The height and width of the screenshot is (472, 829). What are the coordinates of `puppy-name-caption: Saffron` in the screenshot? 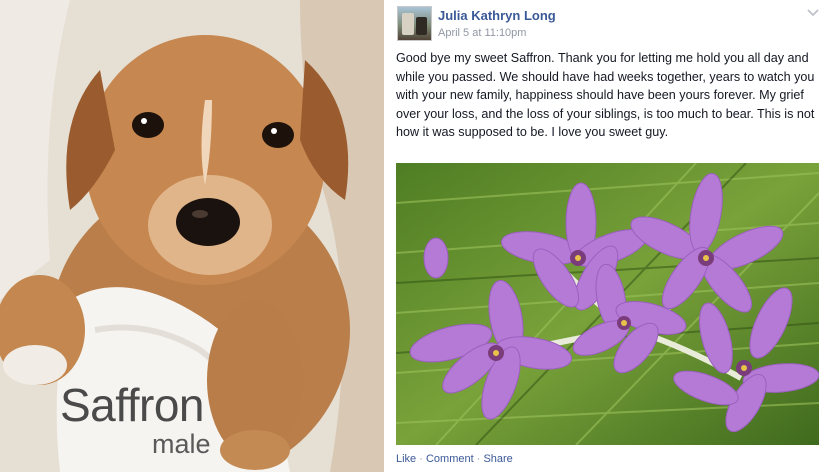 It's located at (132, 405).